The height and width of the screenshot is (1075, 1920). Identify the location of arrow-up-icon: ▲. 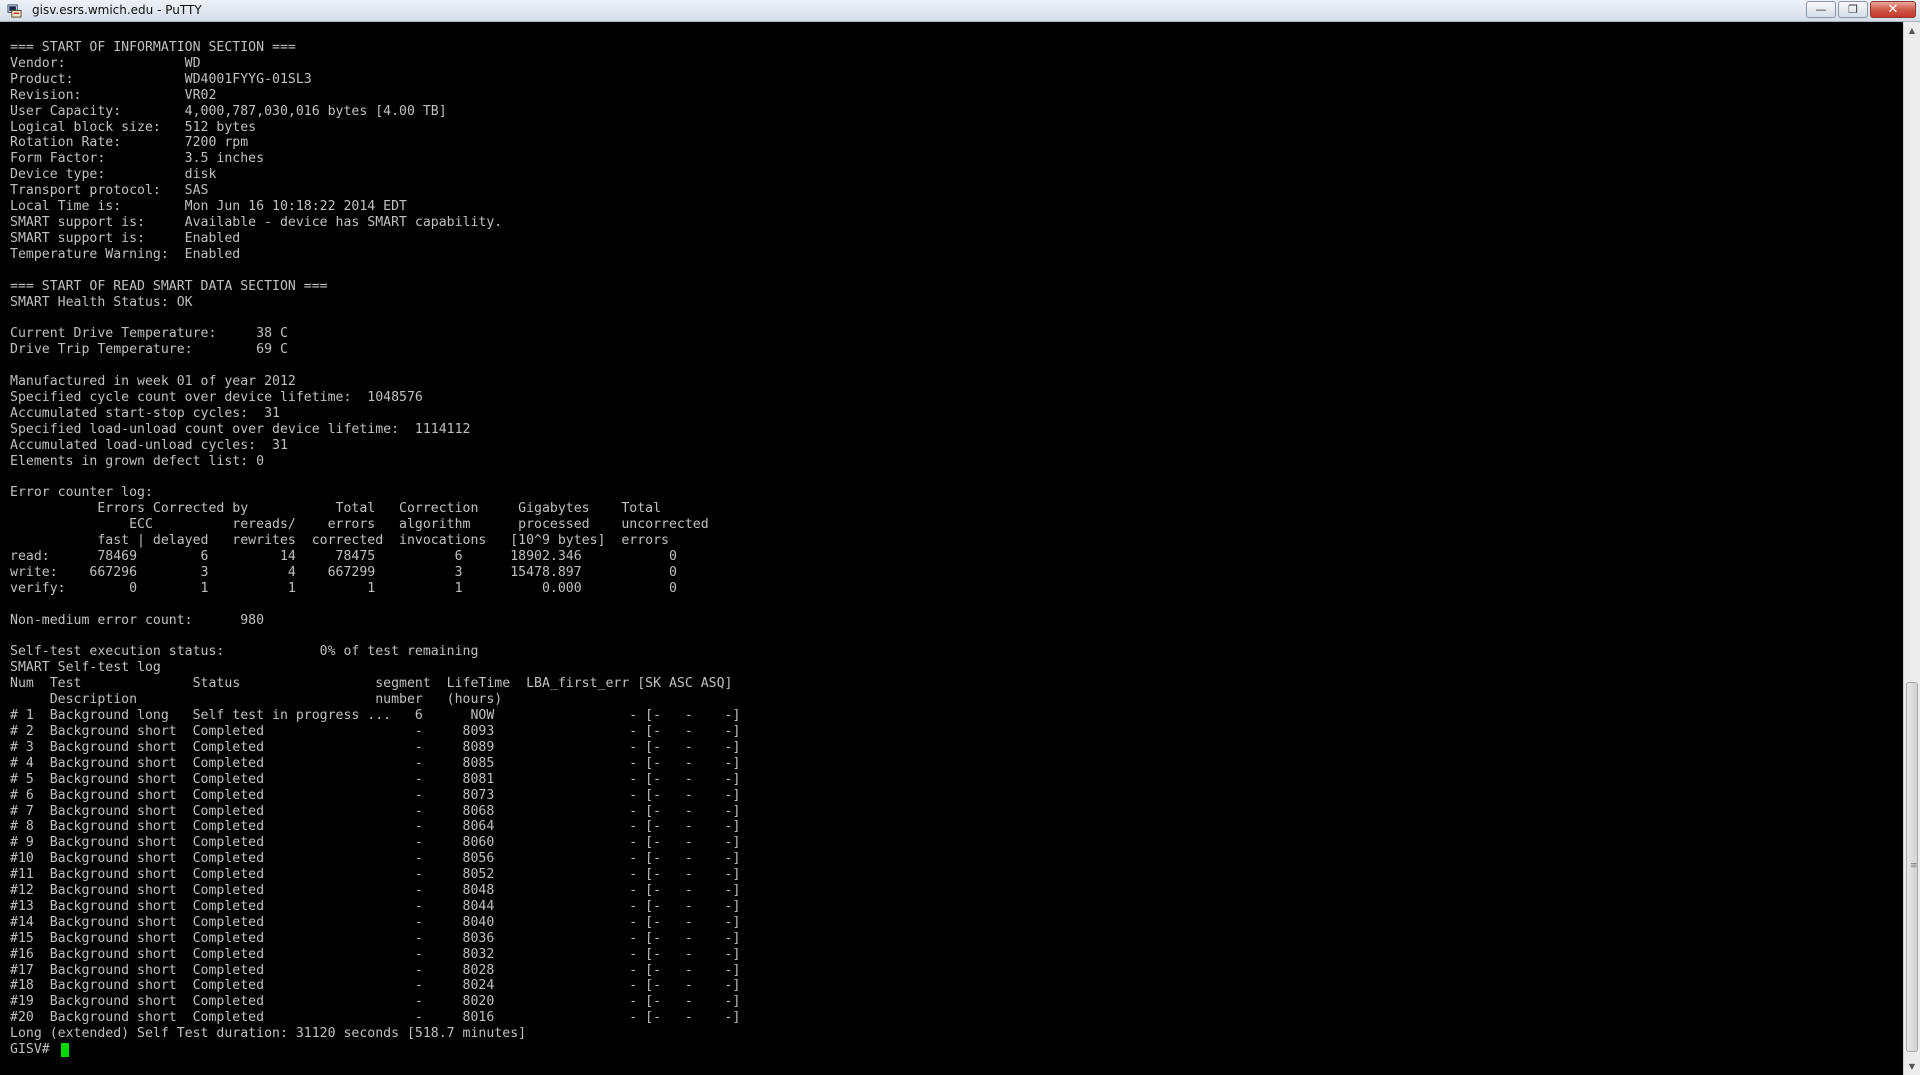
(1912, 30).